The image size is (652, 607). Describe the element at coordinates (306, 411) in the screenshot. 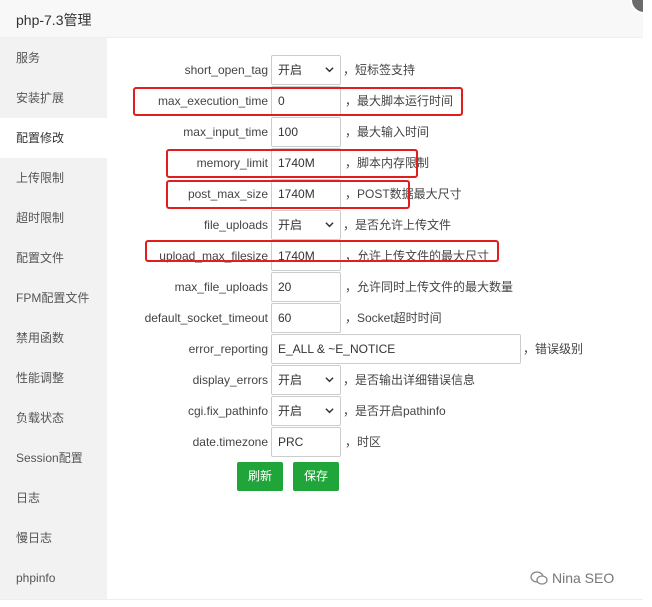

I see `cgi-fix-pathinfo-select: 开启` at that location.